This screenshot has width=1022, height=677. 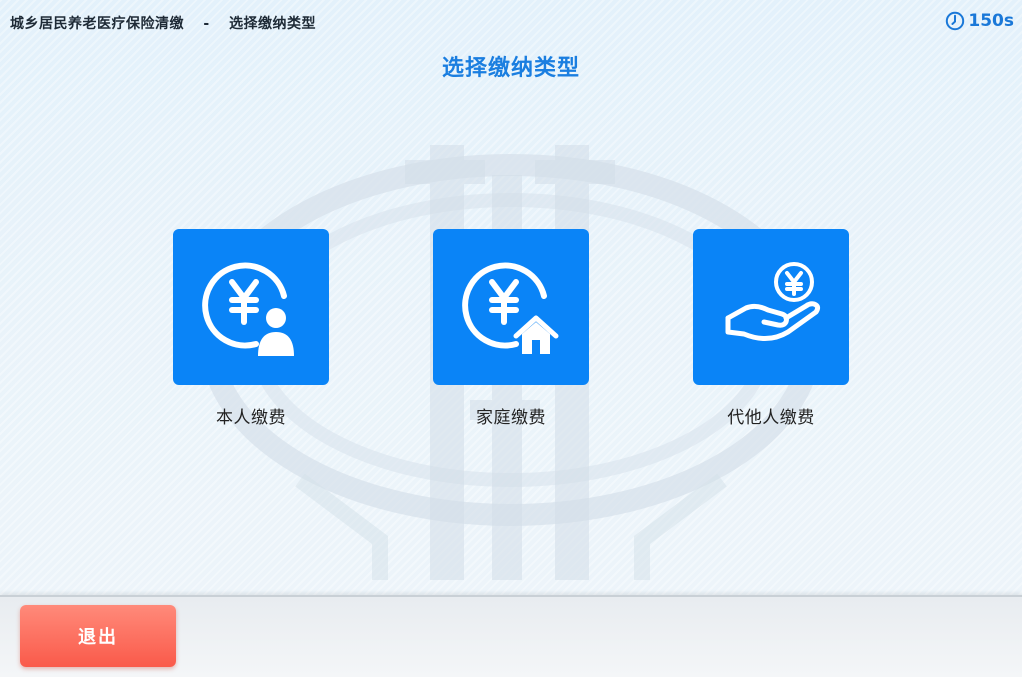 I want to click on exit-button: 退出, so click(x=98, y=636).